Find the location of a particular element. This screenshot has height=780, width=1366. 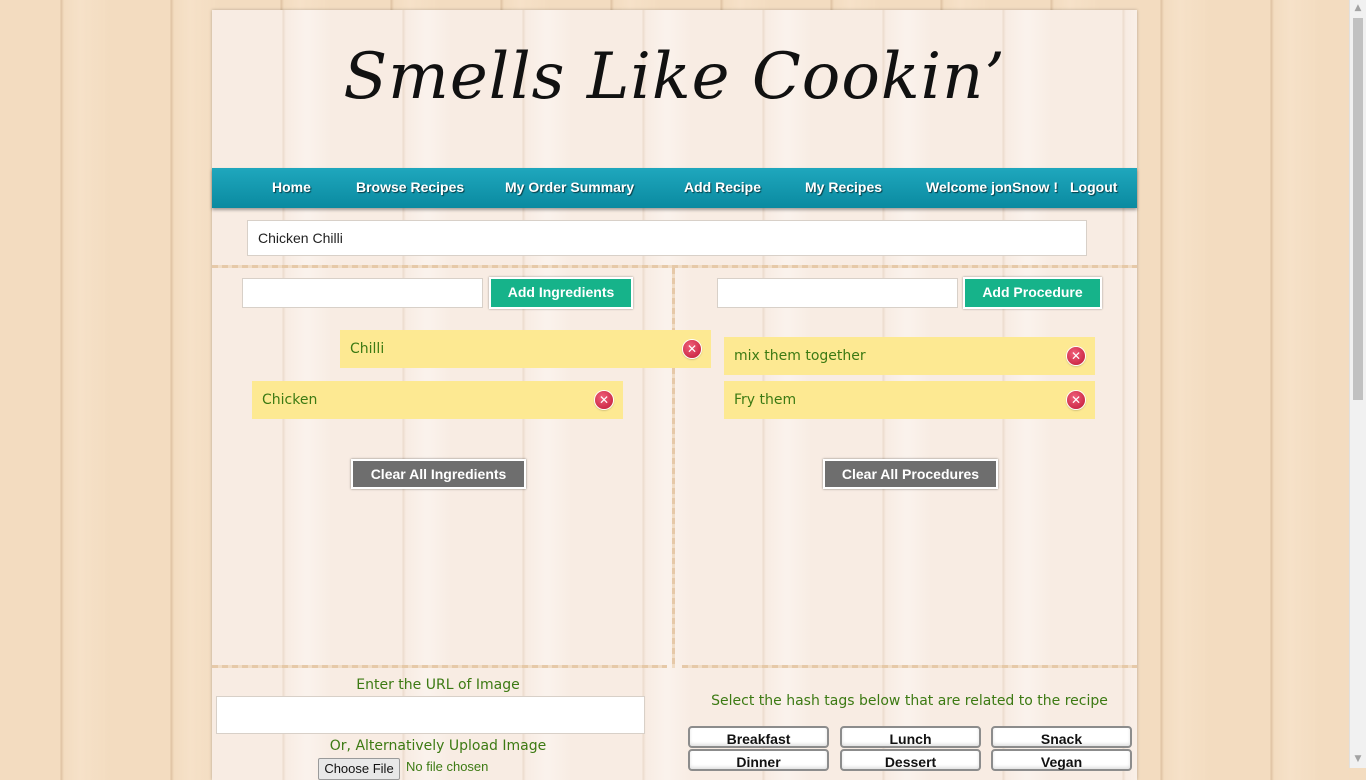

divider-center is located at coordinates (673, 468).